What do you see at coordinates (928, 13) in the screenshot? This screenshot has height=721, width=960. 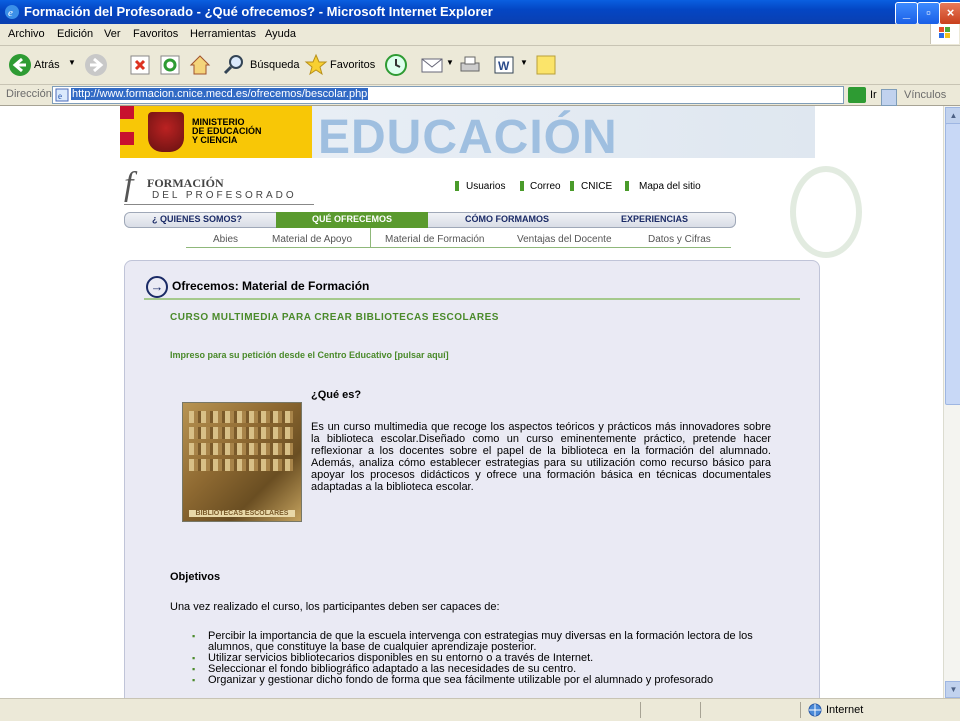 I see `maximize-button: ▫` at bounding box center [928, 13].